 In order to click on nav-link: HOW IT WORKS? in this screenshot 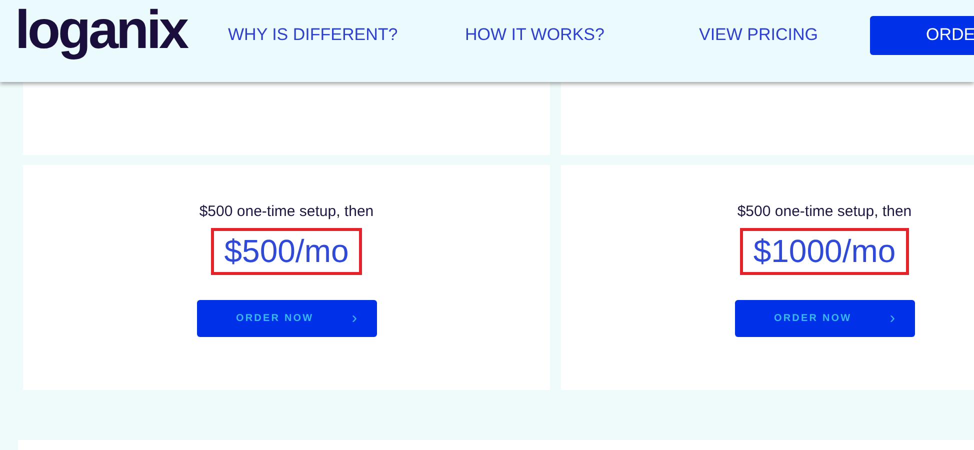, I will do `click(582, 35)`.